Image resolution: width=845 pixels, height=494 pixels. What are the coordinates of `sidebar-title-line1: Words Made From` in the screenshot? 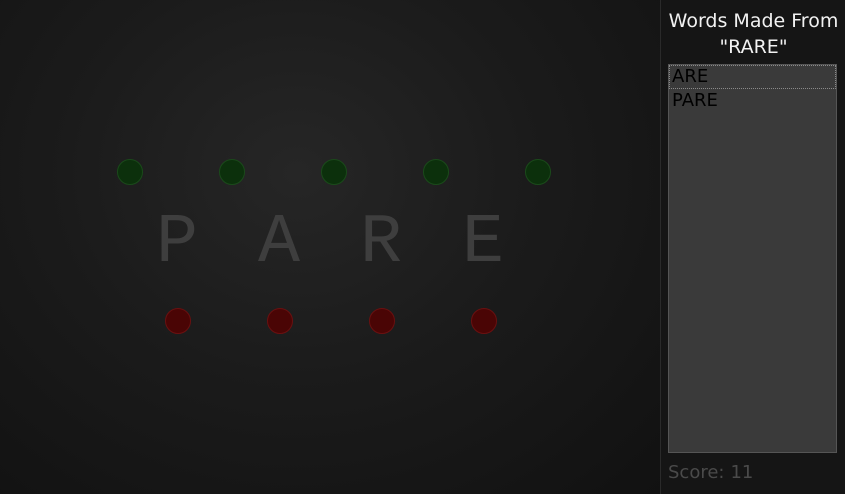 It's located at (753, 21).